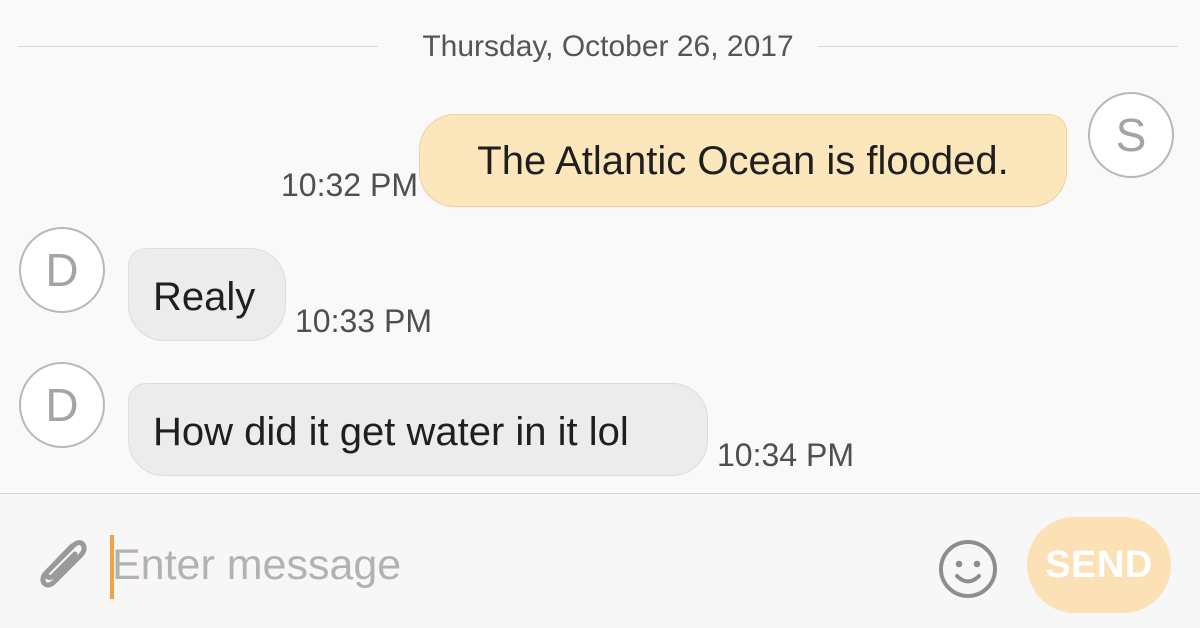  Describe the element at coordinates (391, 432) in the screenshot. I see `message-text: How did it get water in it lol` at that location.